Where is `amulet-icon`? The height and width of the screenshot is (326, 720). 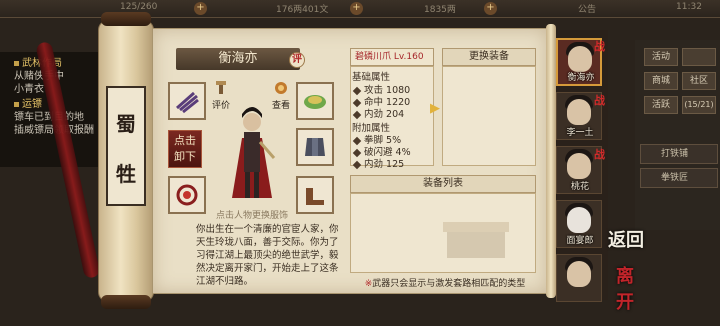 amulet-icon is located at coordinates (187, 195).